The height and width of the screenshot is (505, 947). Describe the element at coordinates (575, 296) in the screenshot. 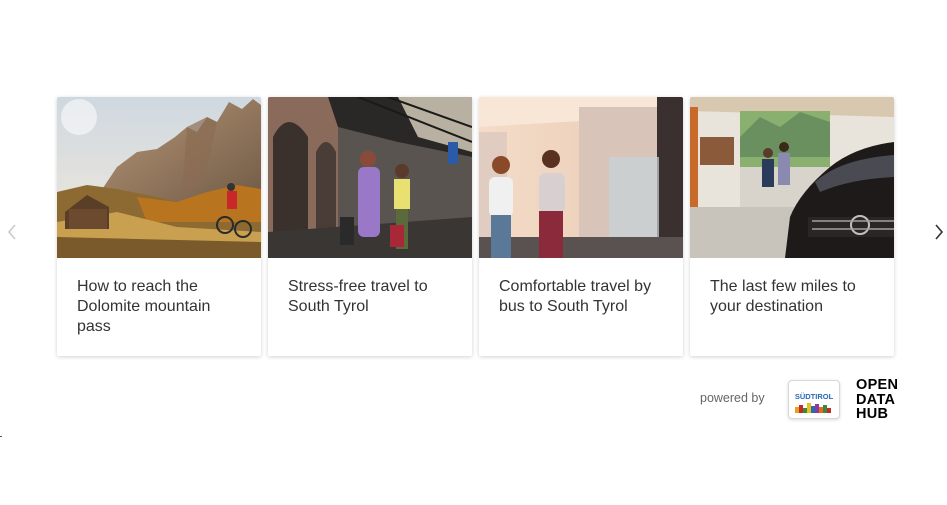

I see `article-card-title: Comfortable travel by bus to South Tyrol` at that location.